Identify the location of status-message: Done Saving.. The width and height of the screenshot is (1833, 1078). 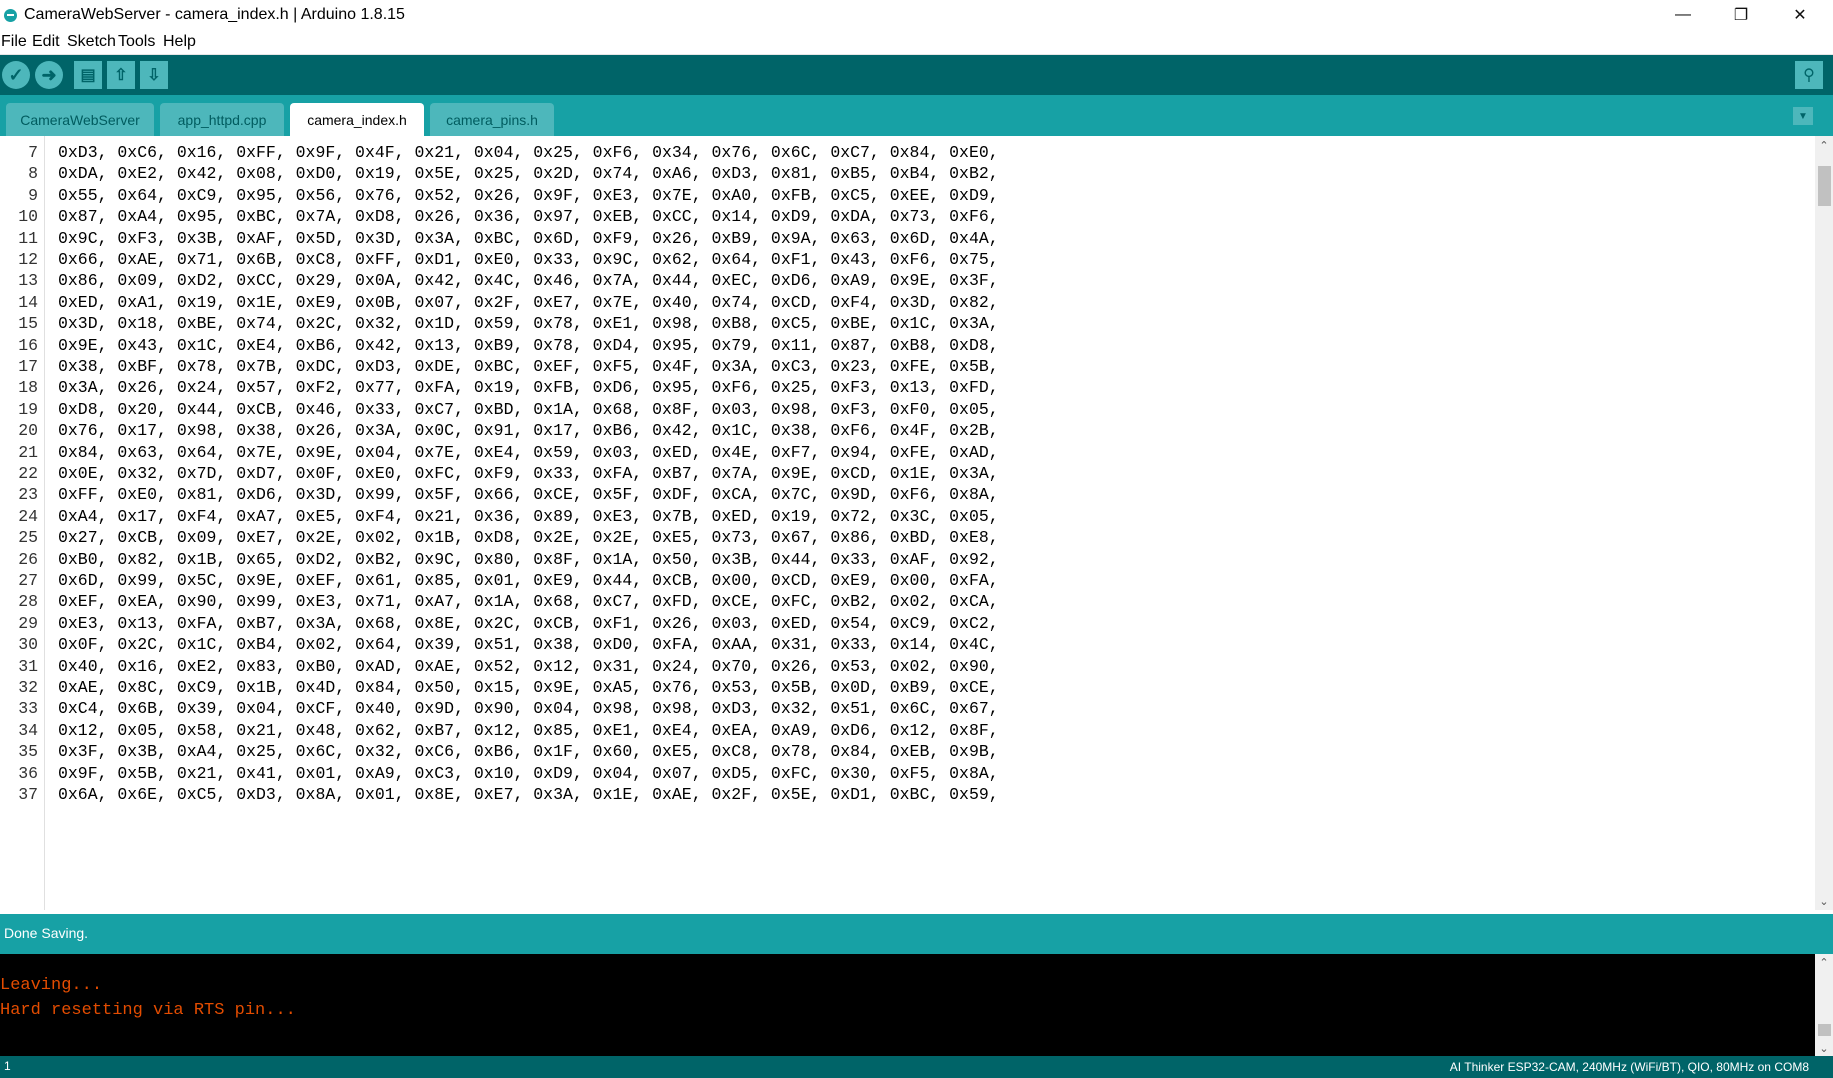
(46, 933).